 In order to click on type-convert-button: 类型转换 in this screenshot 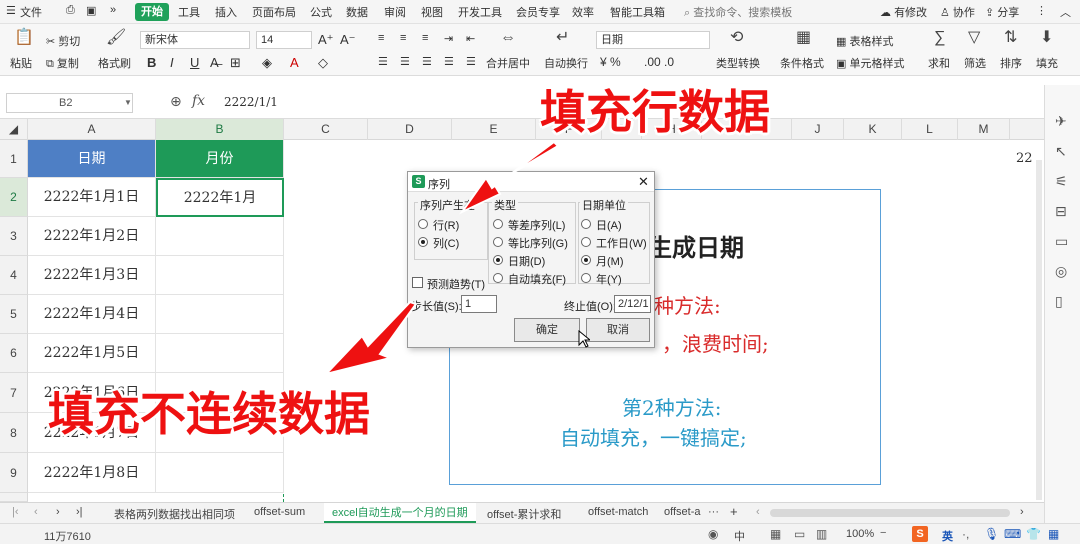, I will do `click(738, 63)`.